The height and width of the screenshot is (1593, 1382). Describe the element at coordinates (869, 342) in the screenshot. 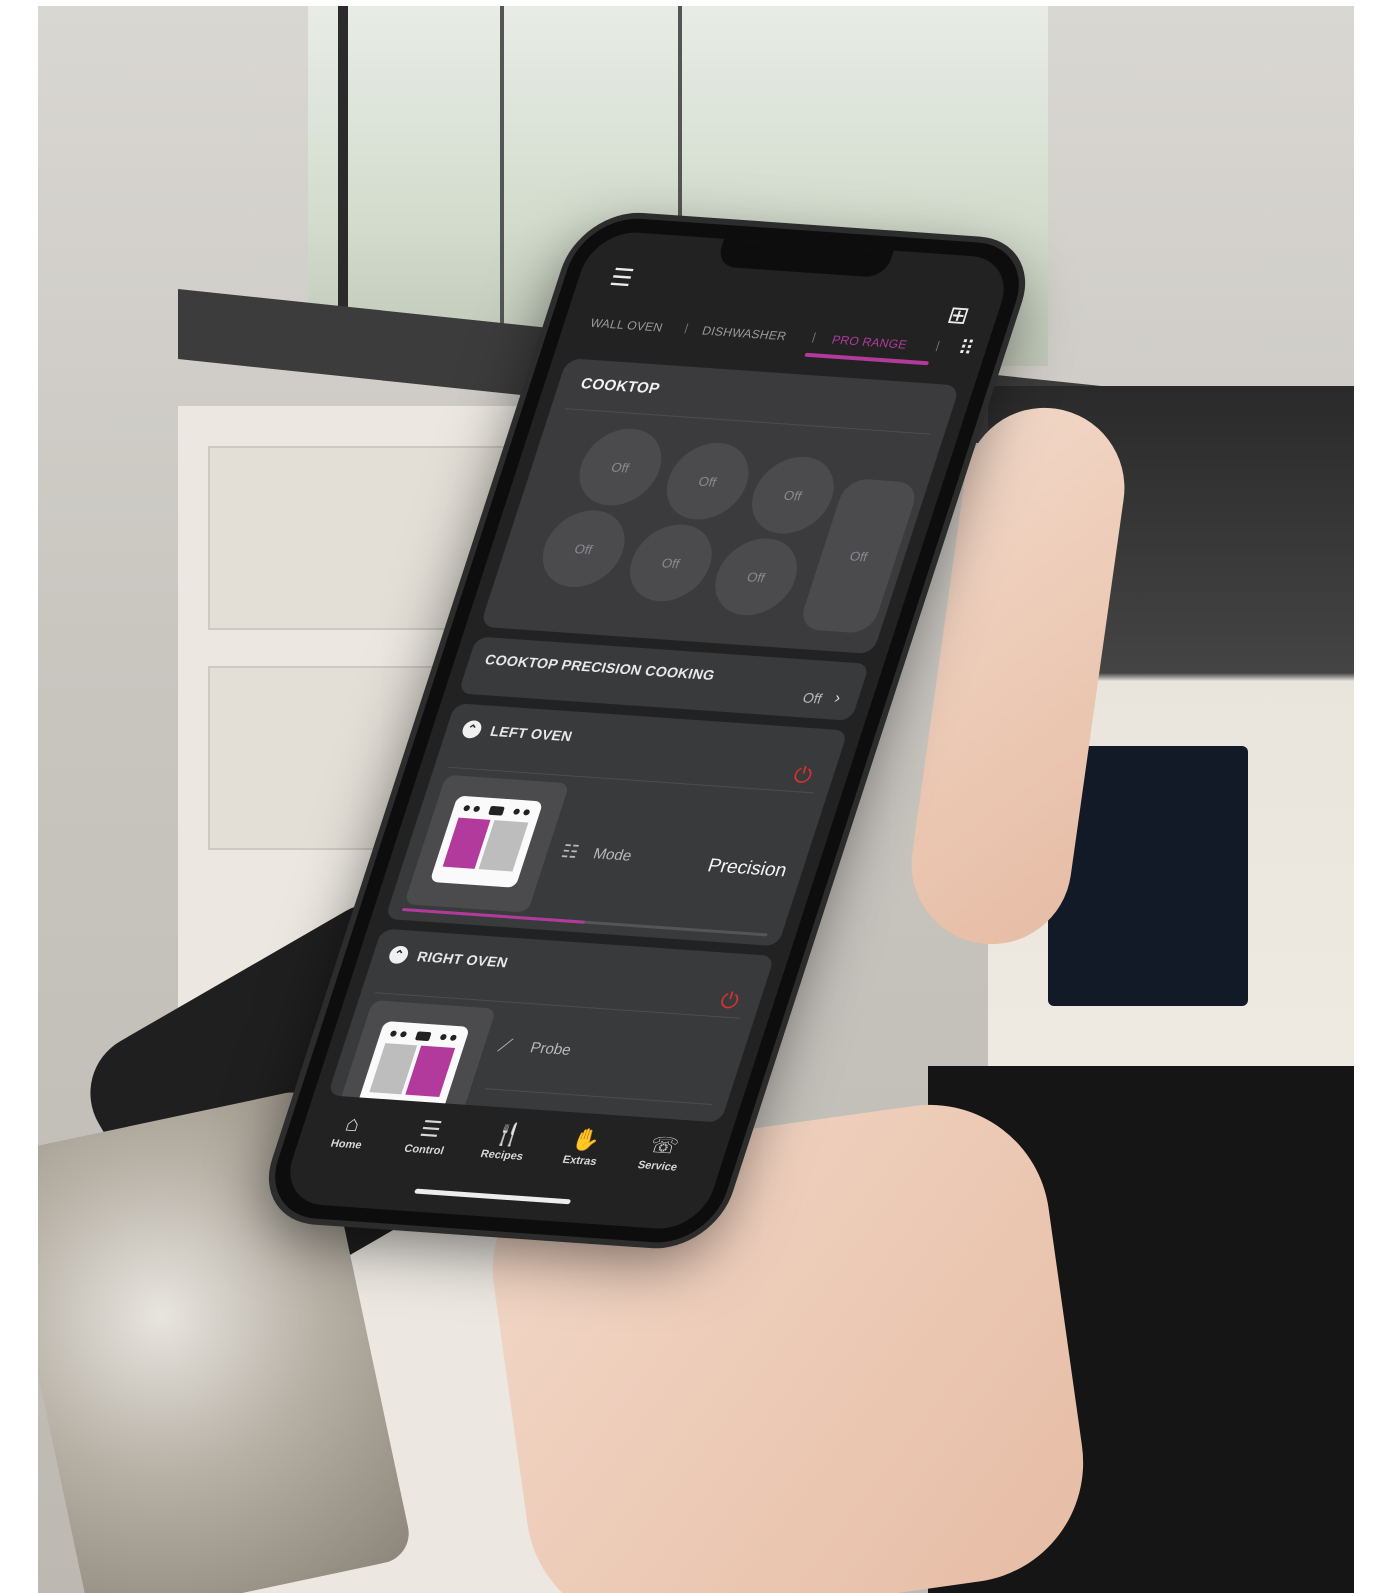

I see `tab-pro-range: PRO RANGE` at that location.